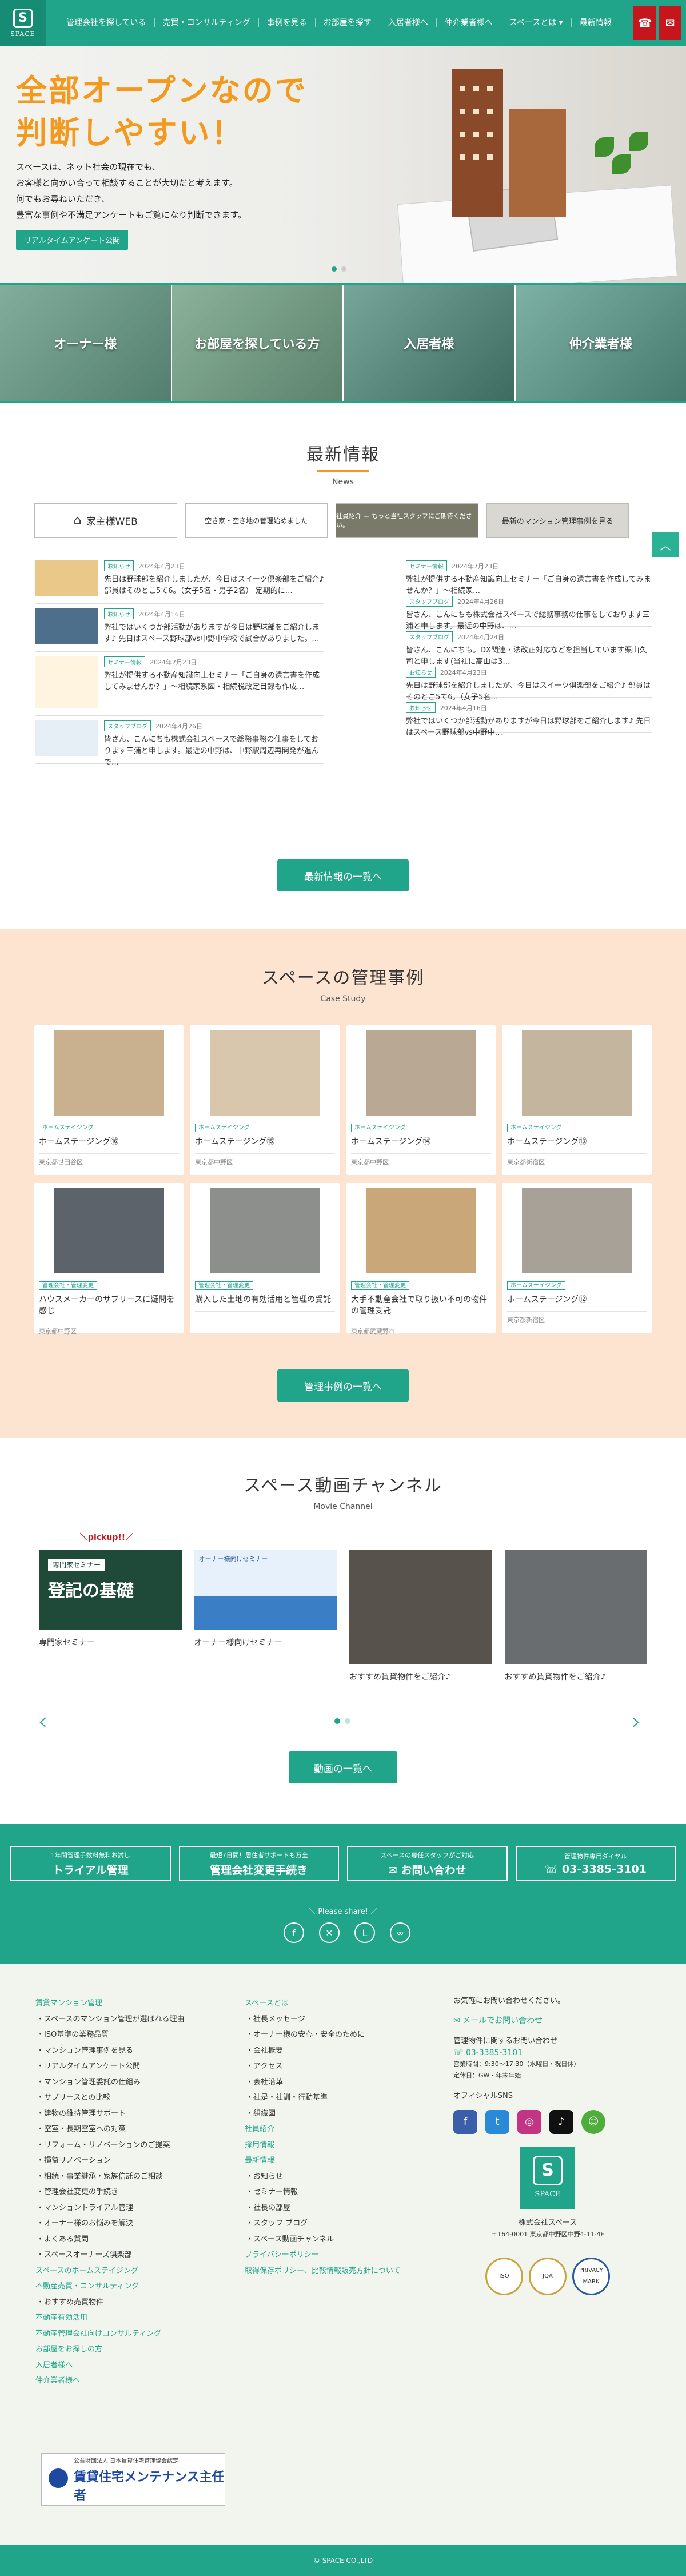 The image size is (686, 2576). I want to click on footer-sub-link: おすすめ売買物件, so click(109, 2303).